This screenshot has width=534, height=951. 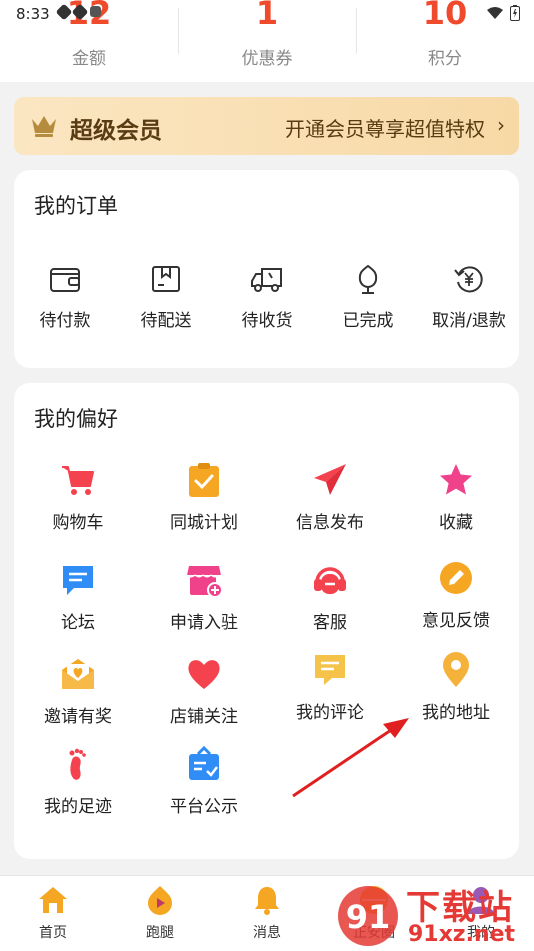 I want to click on pref-label: 信息发布, so click(x=330, y=523).